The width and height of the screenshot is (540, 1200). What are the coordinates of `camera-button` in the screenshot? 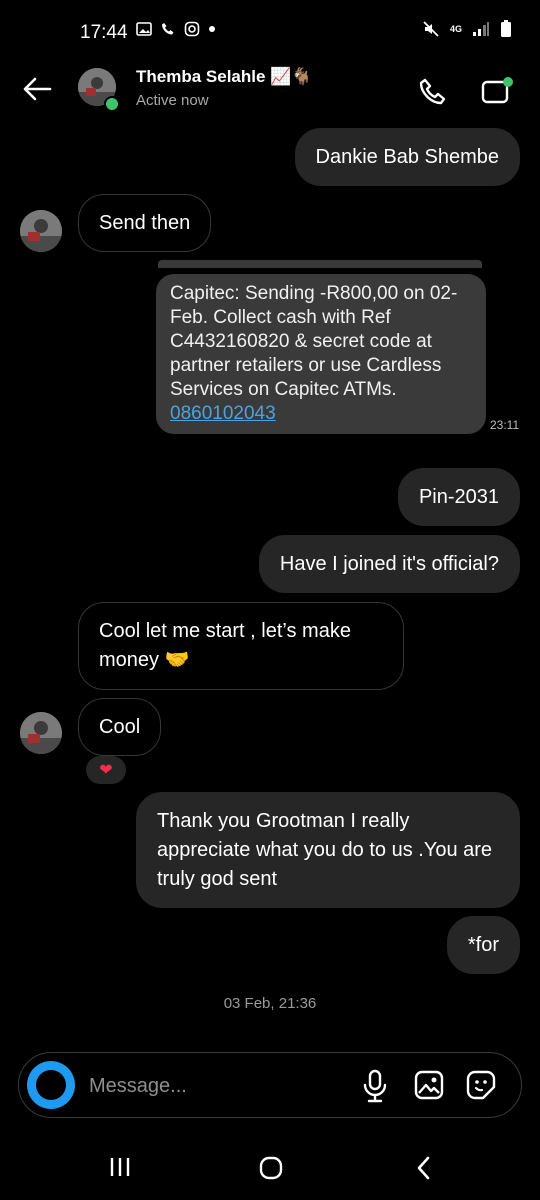 It's located at (51, 1085).